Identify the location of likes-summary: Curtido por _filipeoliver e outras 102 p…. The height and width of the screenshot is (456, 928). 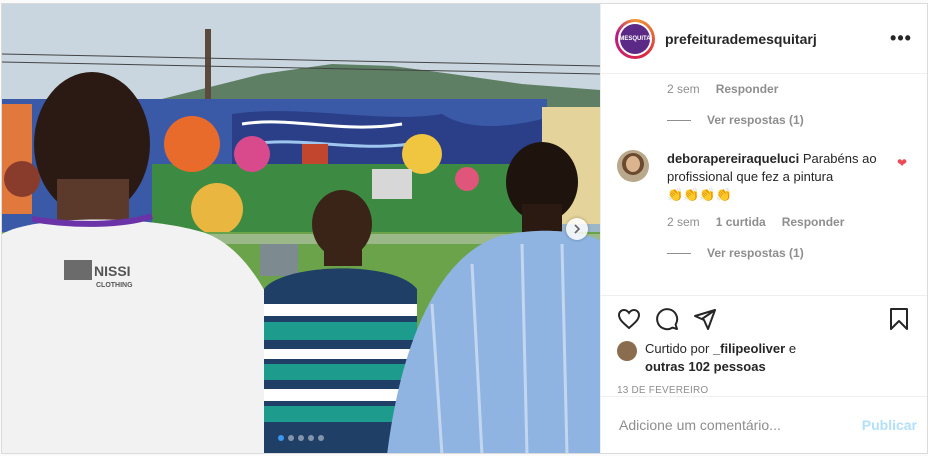
(764, 358).